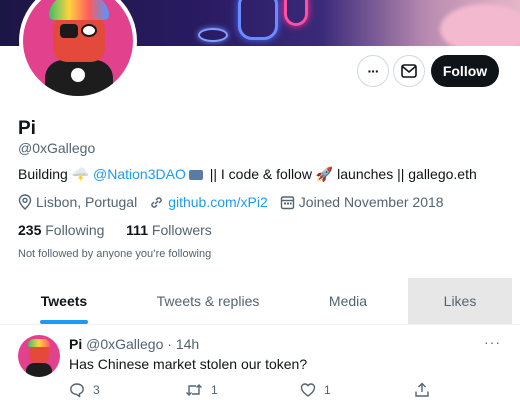 Image resolution: width=520 pixels, height=400 pixels. I want to click on retweet-button: 1, so click(201, 390).